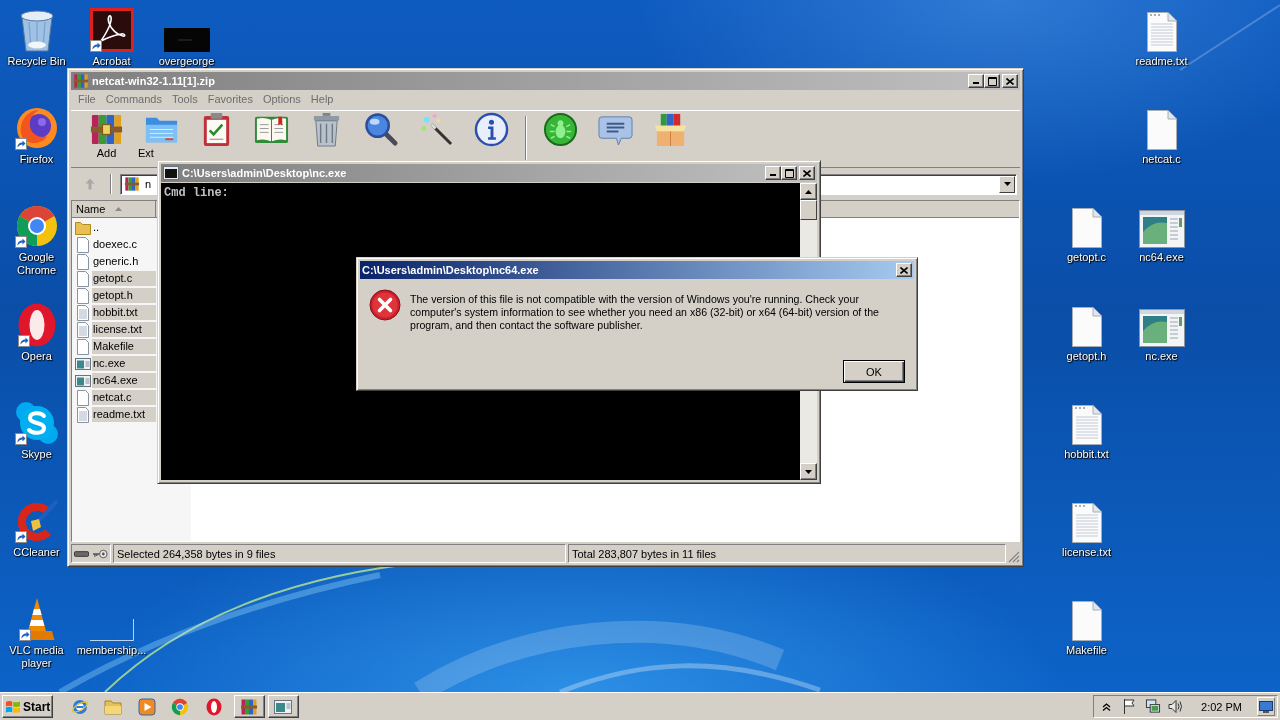  What do you see at coordinates (808, 210) in the screenshot?
I see `scrollbar-thumb` at bounding box center [808, 210].